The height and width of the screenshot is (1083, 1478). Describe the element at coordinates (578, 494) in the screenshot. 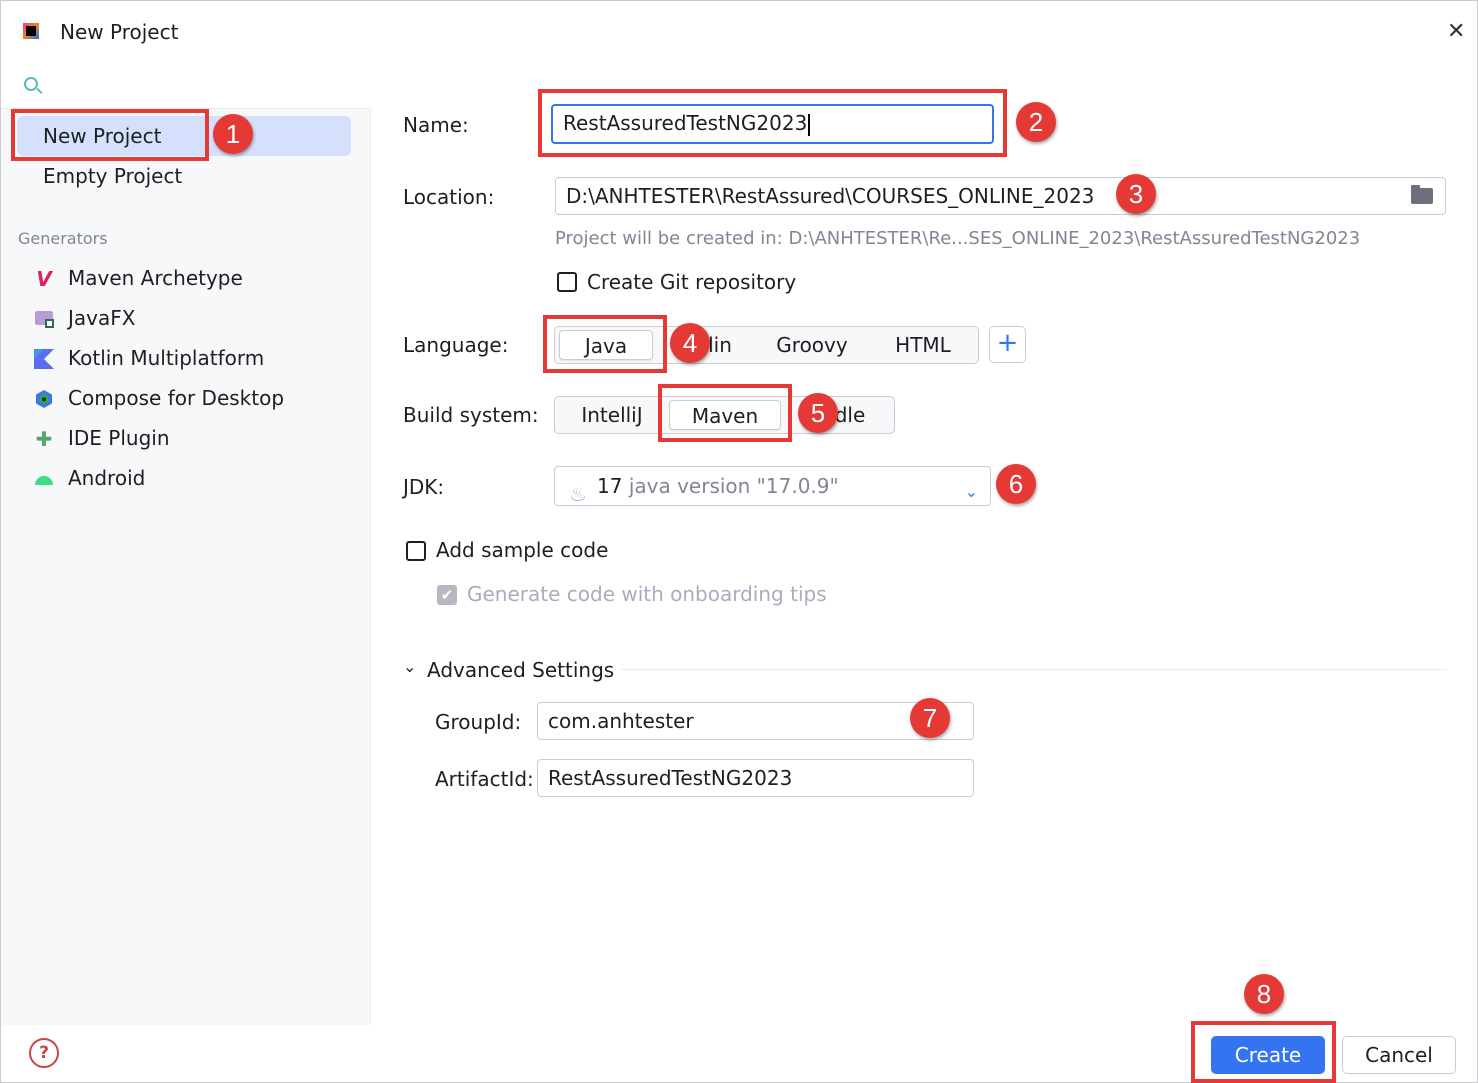

I see `java-cup-icon: ♨` at that location.